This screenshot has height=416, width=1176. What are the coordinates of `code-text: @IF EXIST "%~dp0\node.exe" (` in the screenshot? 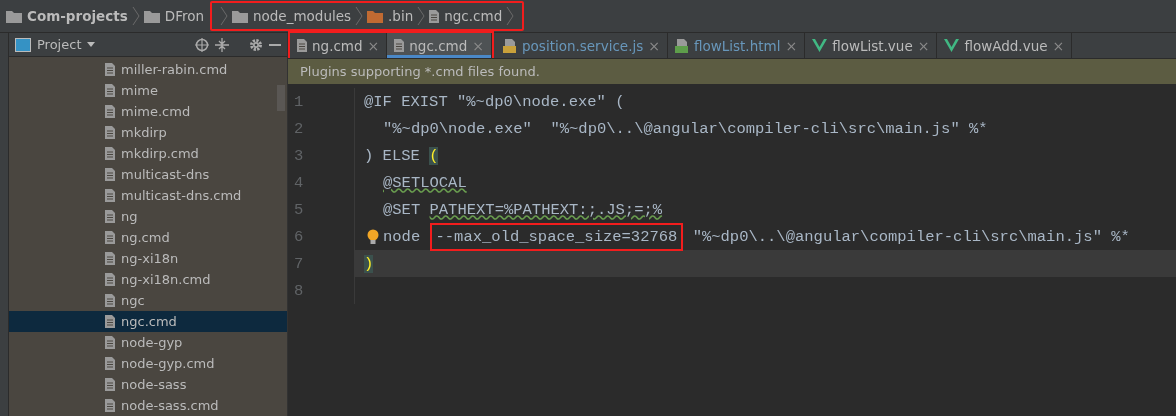 It's located at (494, 101).